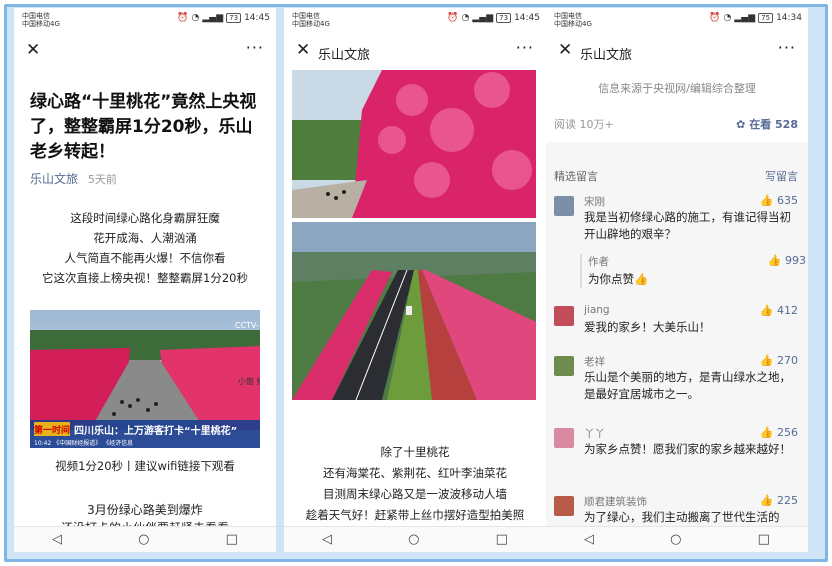  I want to click on status-bar: 中国电信 中国移动4G ⏰ ◔ ▂▄▆ 75 14:34, so click(677, 19).